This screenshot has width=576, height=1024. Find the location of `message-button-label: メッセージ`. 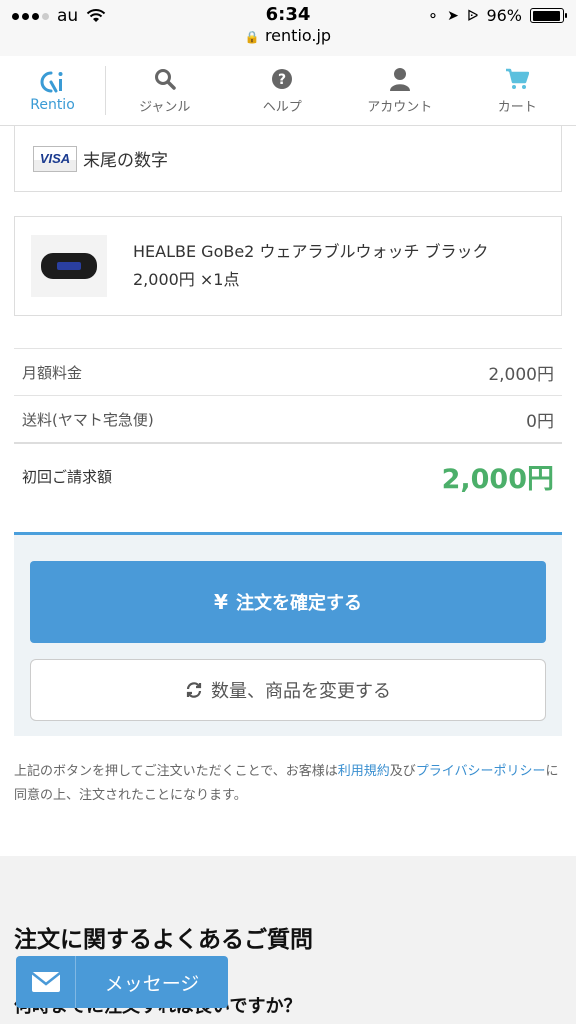

message-button-label: メッセージ is located at coordinates (152, 983).